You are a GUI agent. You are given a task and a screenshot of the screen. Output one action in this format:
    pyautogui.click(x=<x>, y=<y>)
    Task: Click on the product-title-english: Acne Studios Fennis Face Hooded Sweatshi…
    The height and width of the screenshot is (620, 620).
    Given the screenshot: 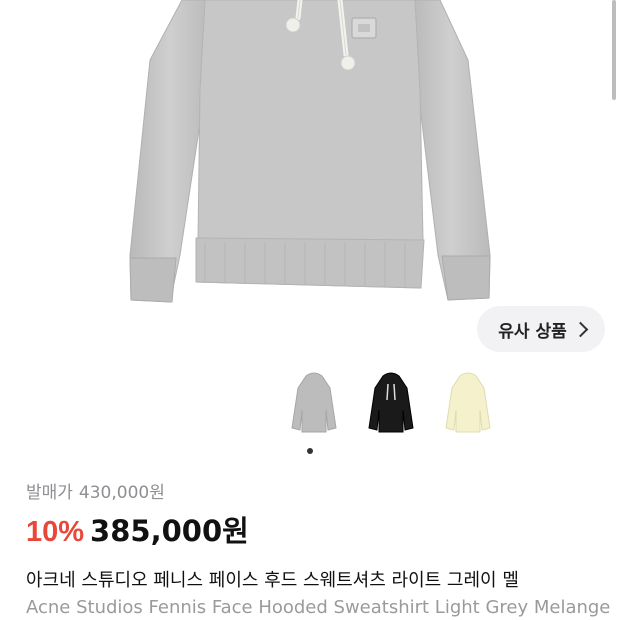 What is the action you would take?
    pyautogui.click(x=318, y=607)
    